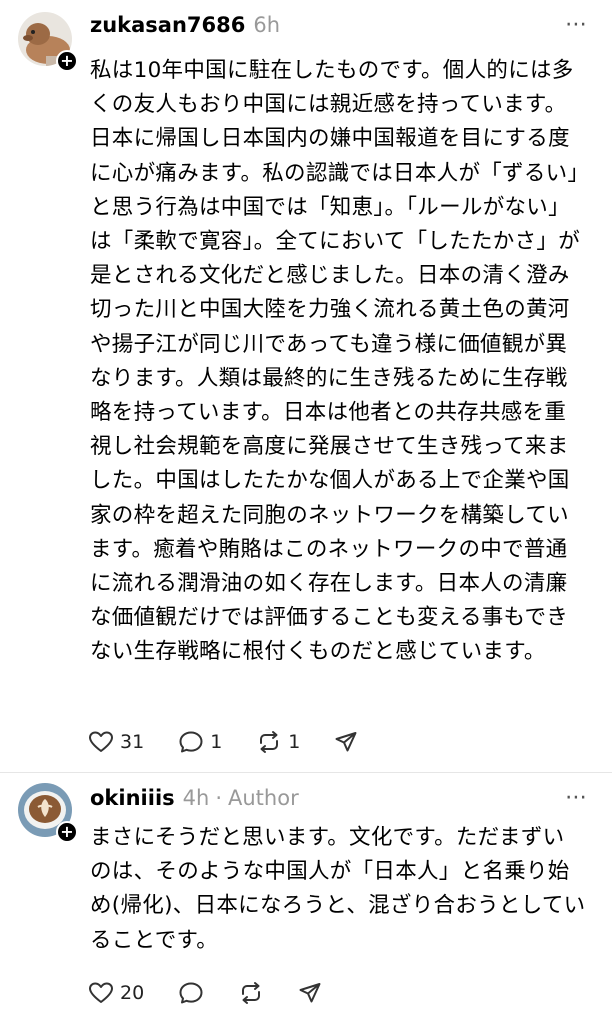 The height and width of the screenshot is (1024, 612). I want to click on like-button: 31, so click(116, 742).